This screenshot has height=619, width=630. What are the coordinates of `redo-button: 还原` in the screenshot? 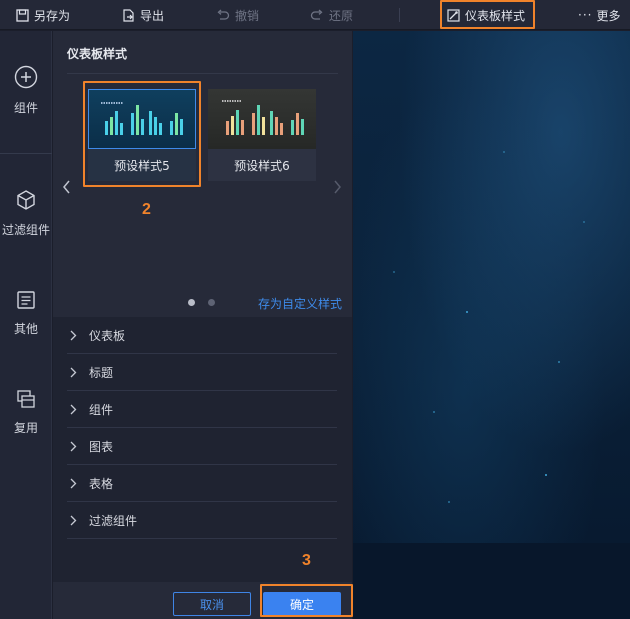 It's located at (331, 15).